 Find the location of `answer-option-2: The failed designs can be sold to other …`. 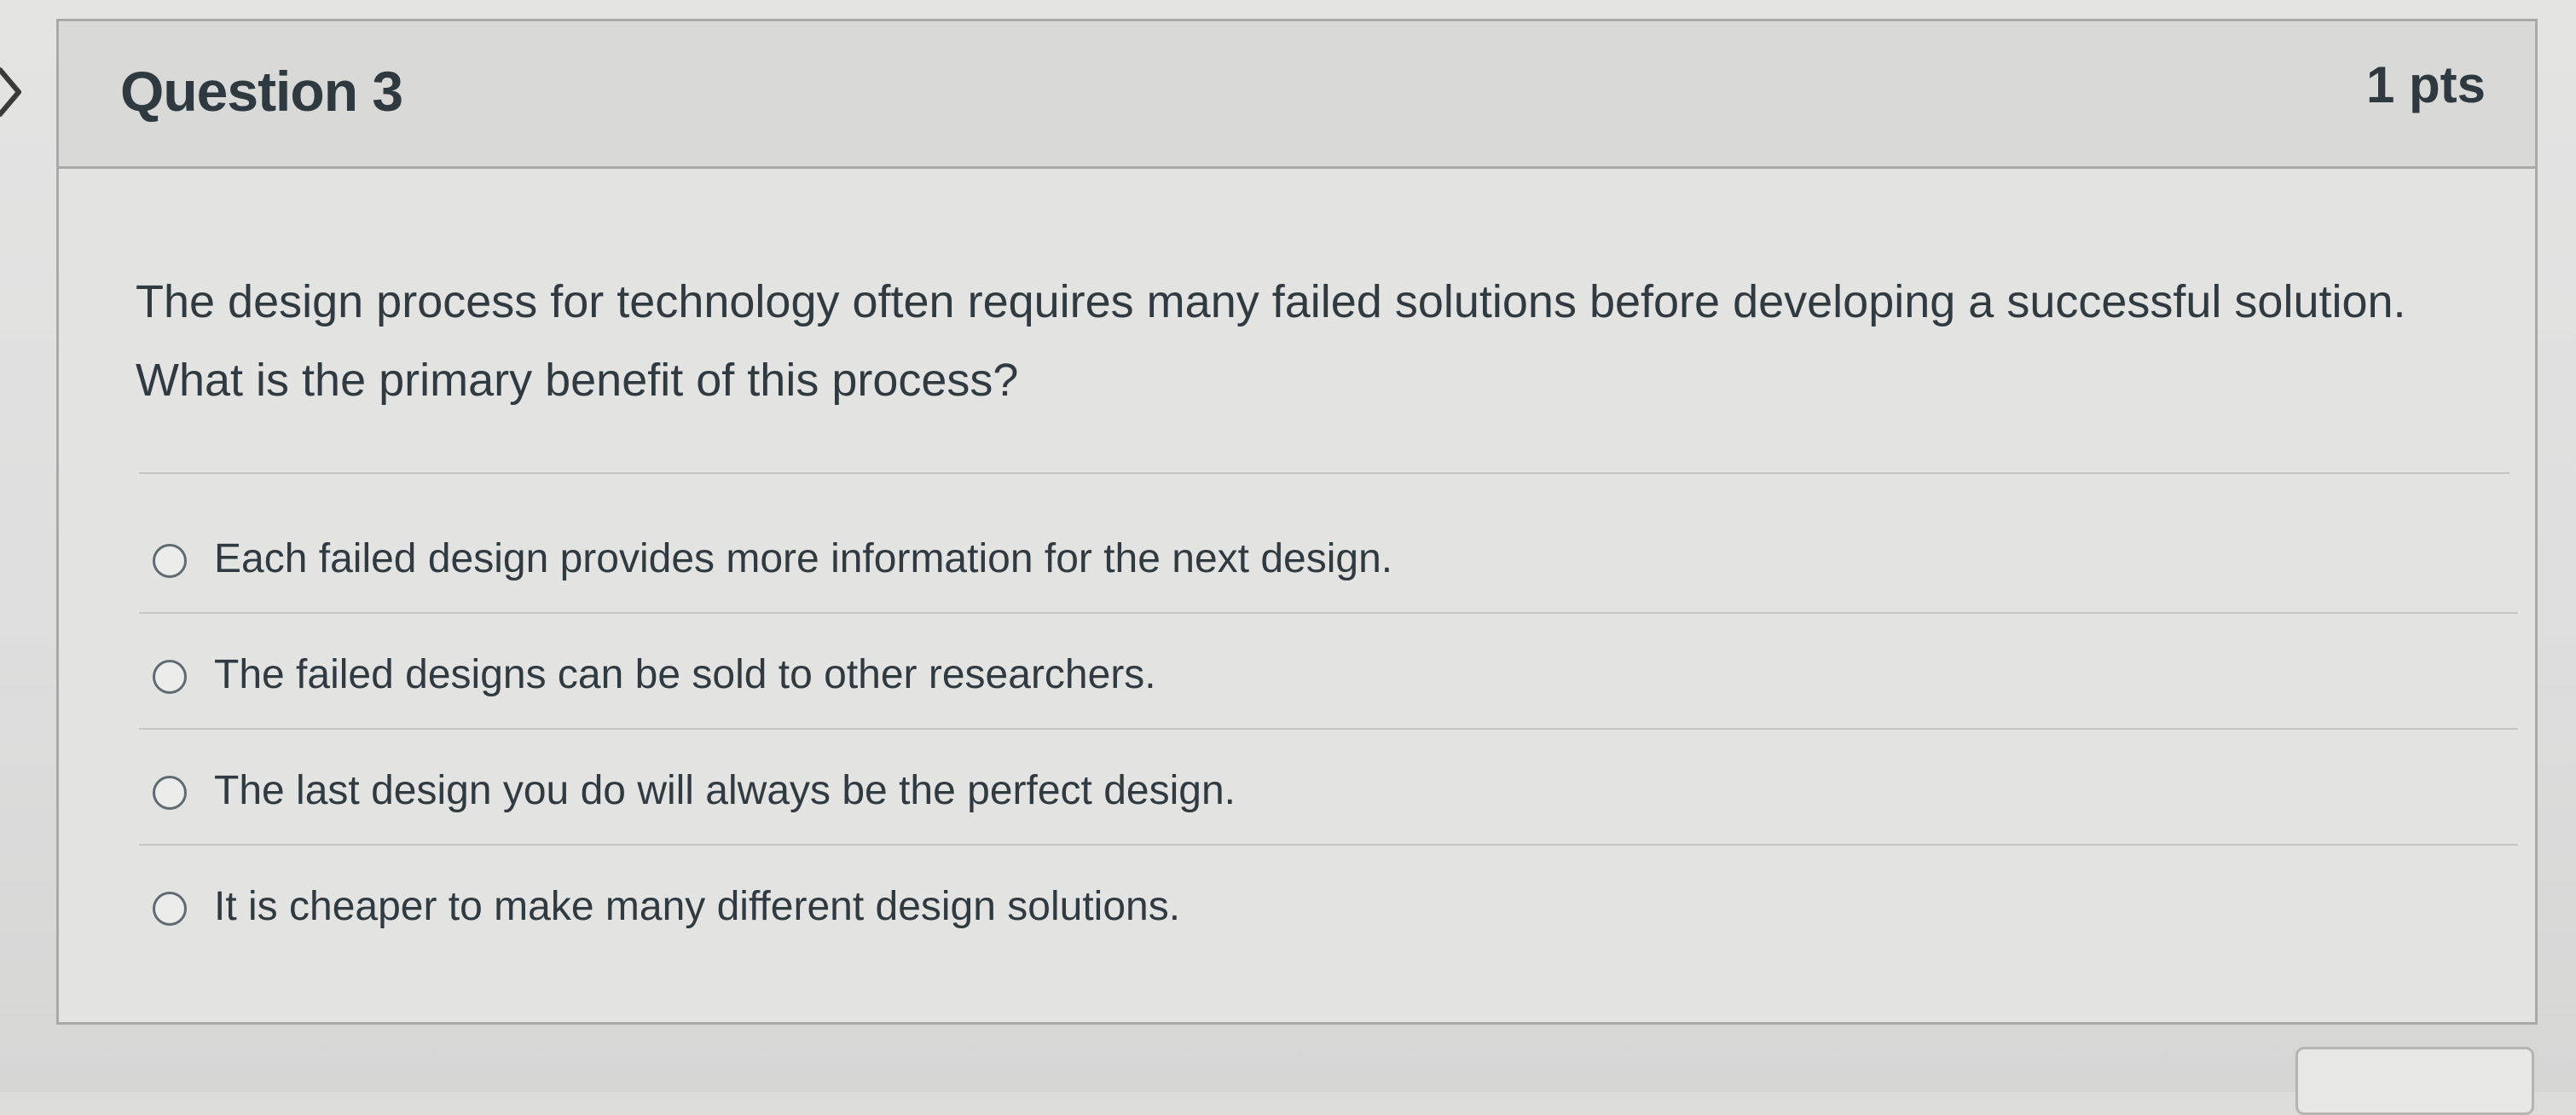

answer-option-2: The failed designs can be sold to other … is located at coordinates (1328, 693).